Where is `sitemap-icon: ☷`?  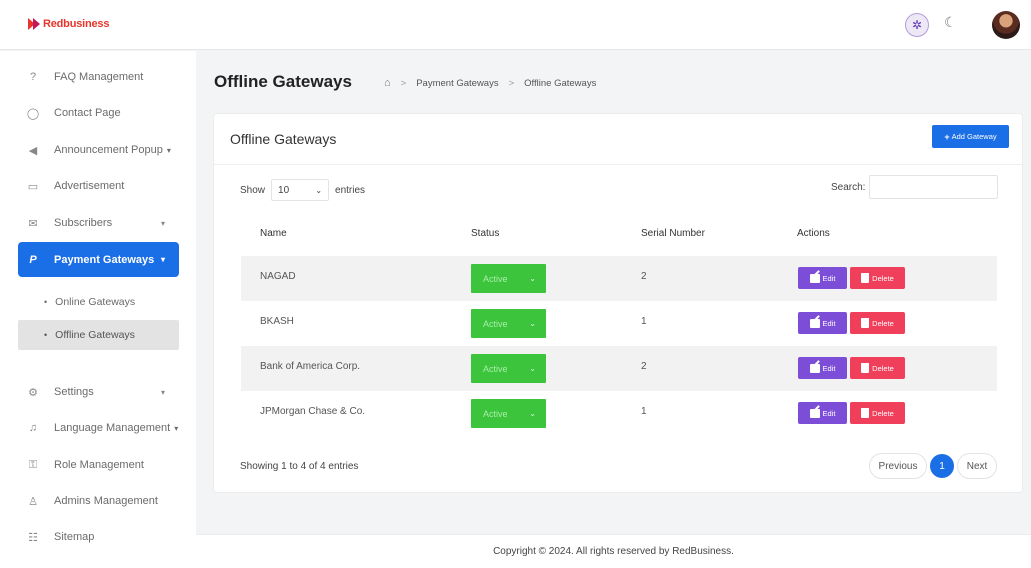 sitemap-icon: ☷ is located at coordinates (33, 537).